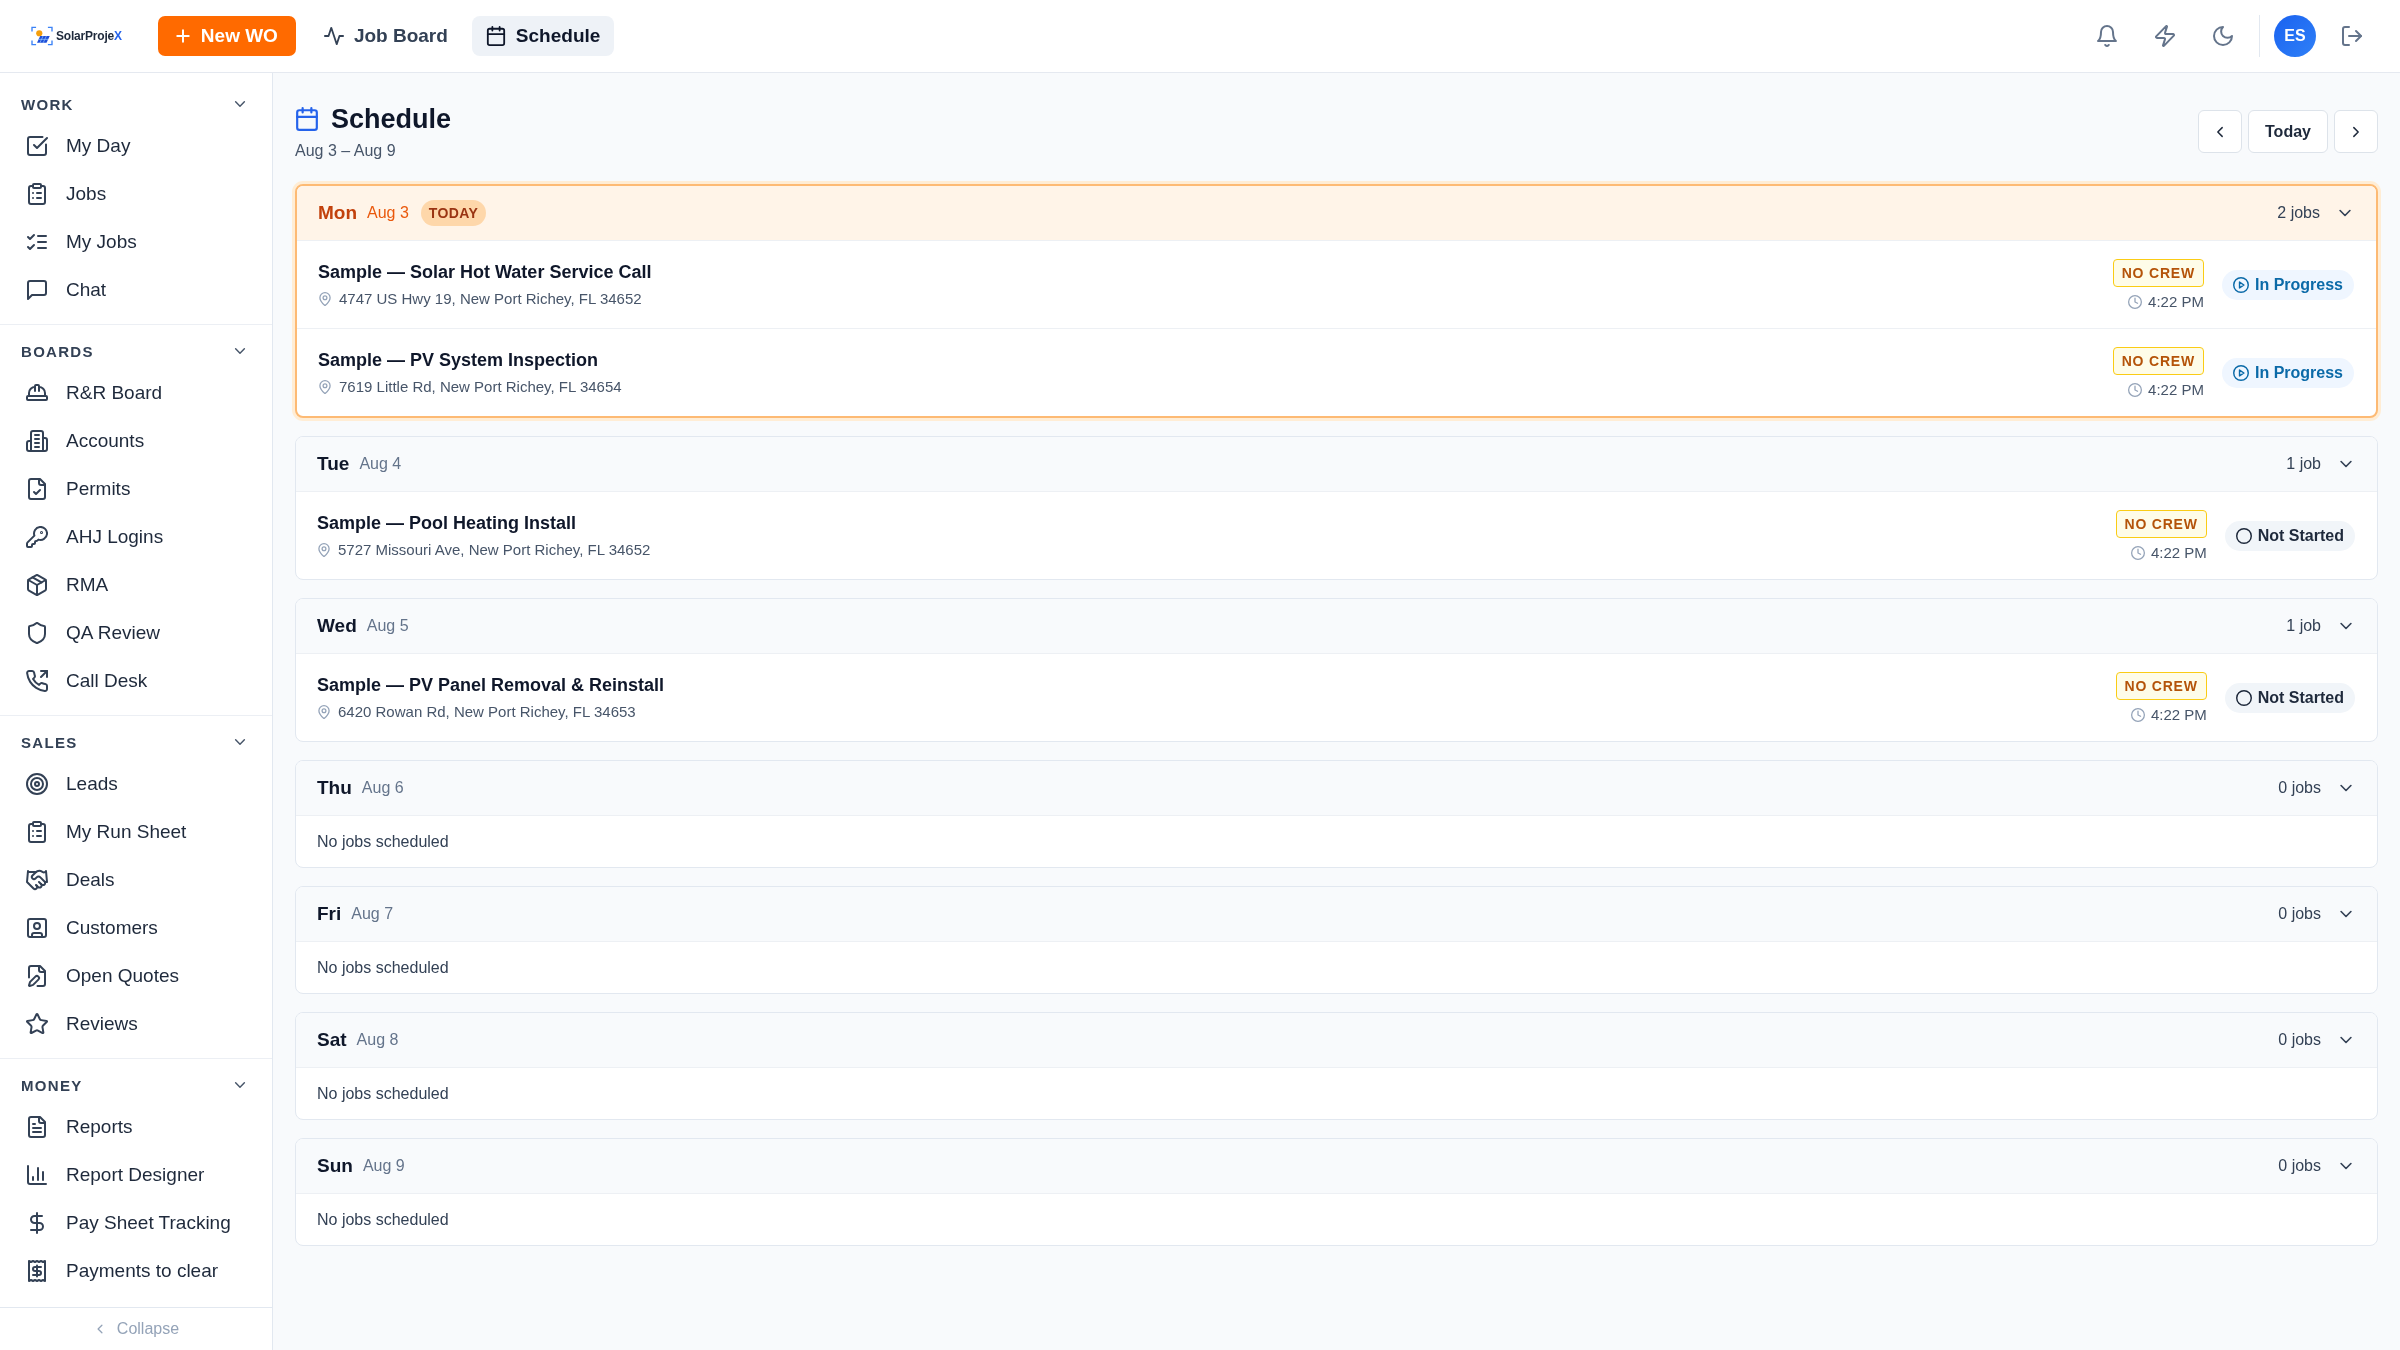 This screenshot has width=2400, height=1350. I want to click on shield-icon, so click(37, 633).